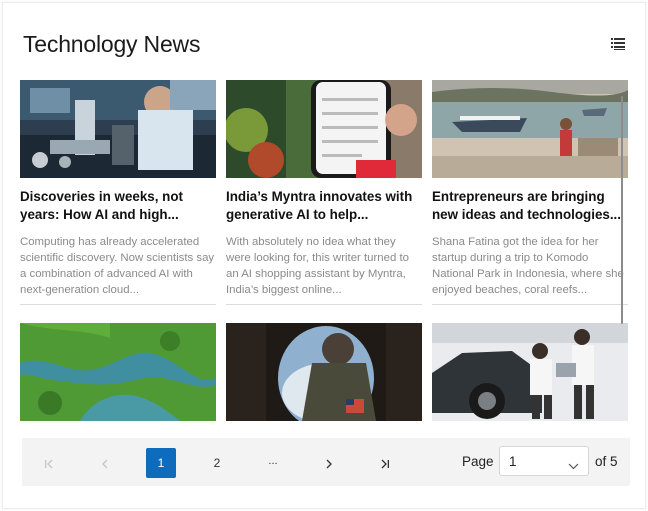 The image size is (648, 511). Describe the element at coordinates (161, 463) in the screenshot. I see `page-button-1: 1` at that location.